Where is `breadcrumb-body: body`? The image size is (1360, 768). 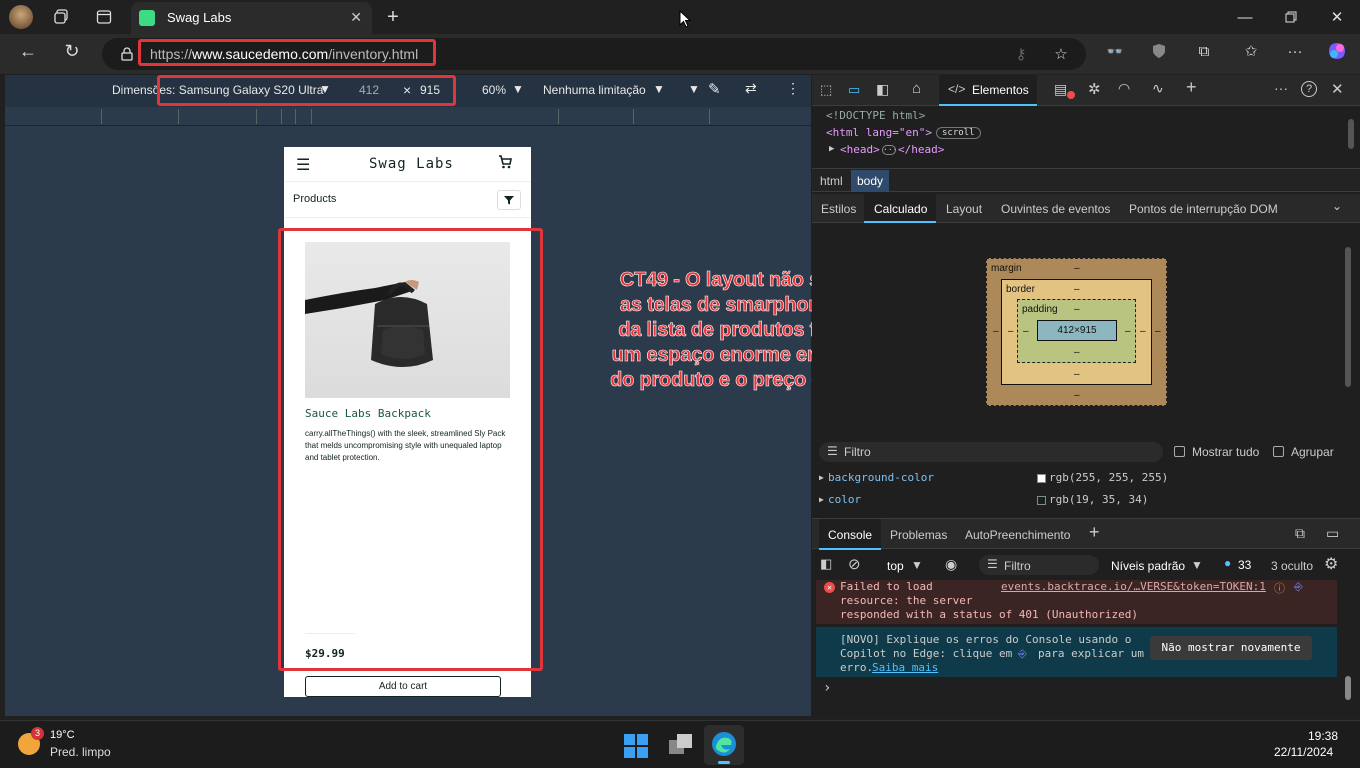
breadcrumb-body: body is located at coordinates (870, 181).